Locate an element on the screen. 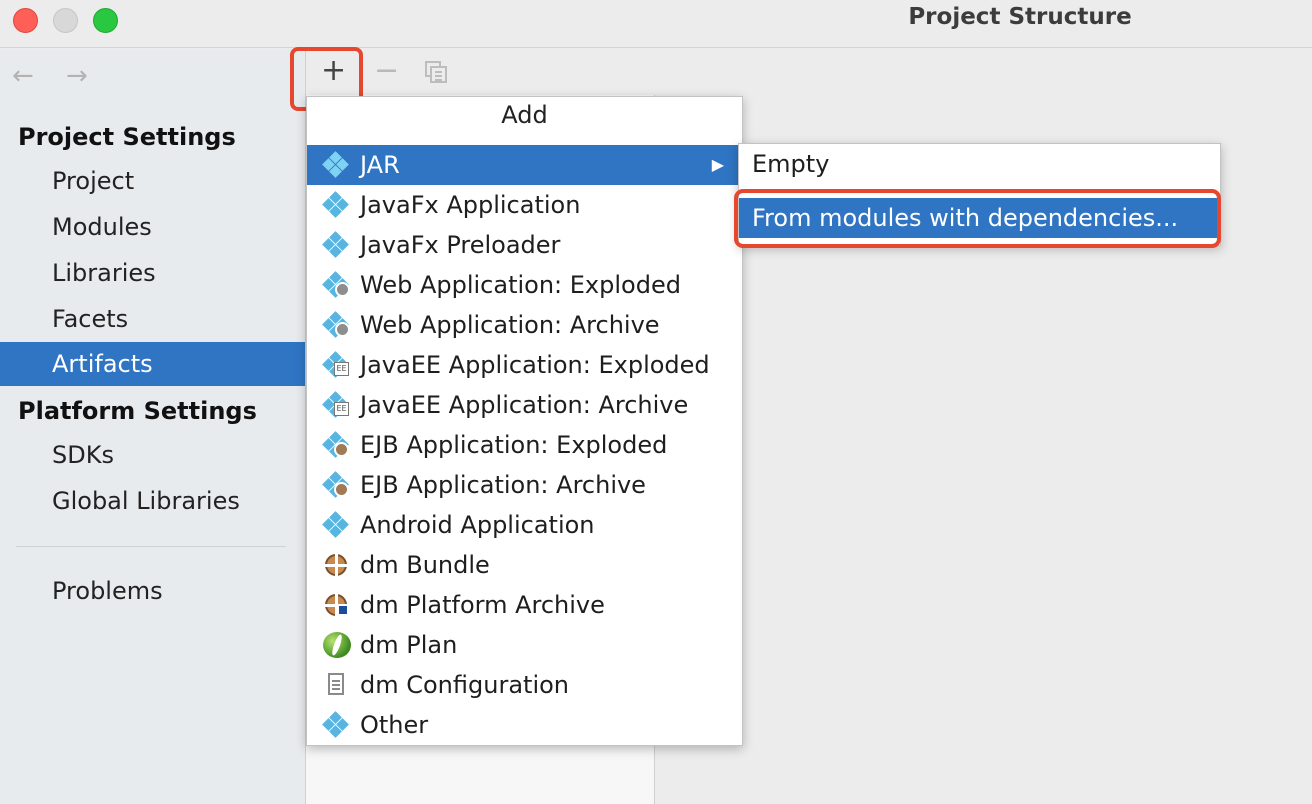 This screenshot has width=1312, height=804. menu-item-label: EJB Application: Archive is located at coordinates (503, 485).